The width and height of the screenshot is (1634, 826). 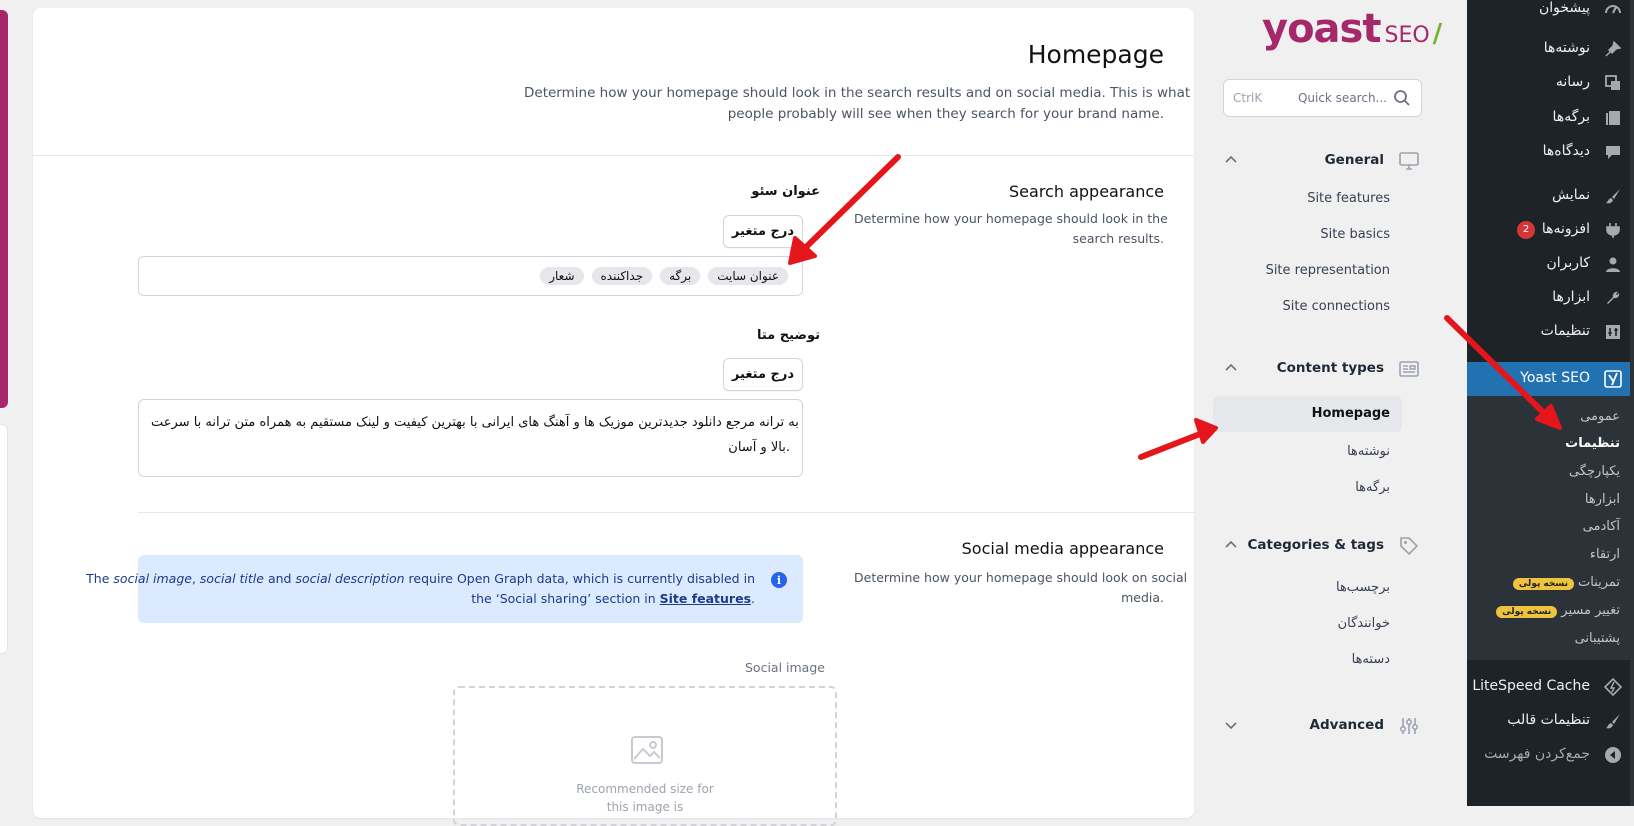 I want to click on submenu-upgrade: ارتقاء, so click(x=1605, y=554).